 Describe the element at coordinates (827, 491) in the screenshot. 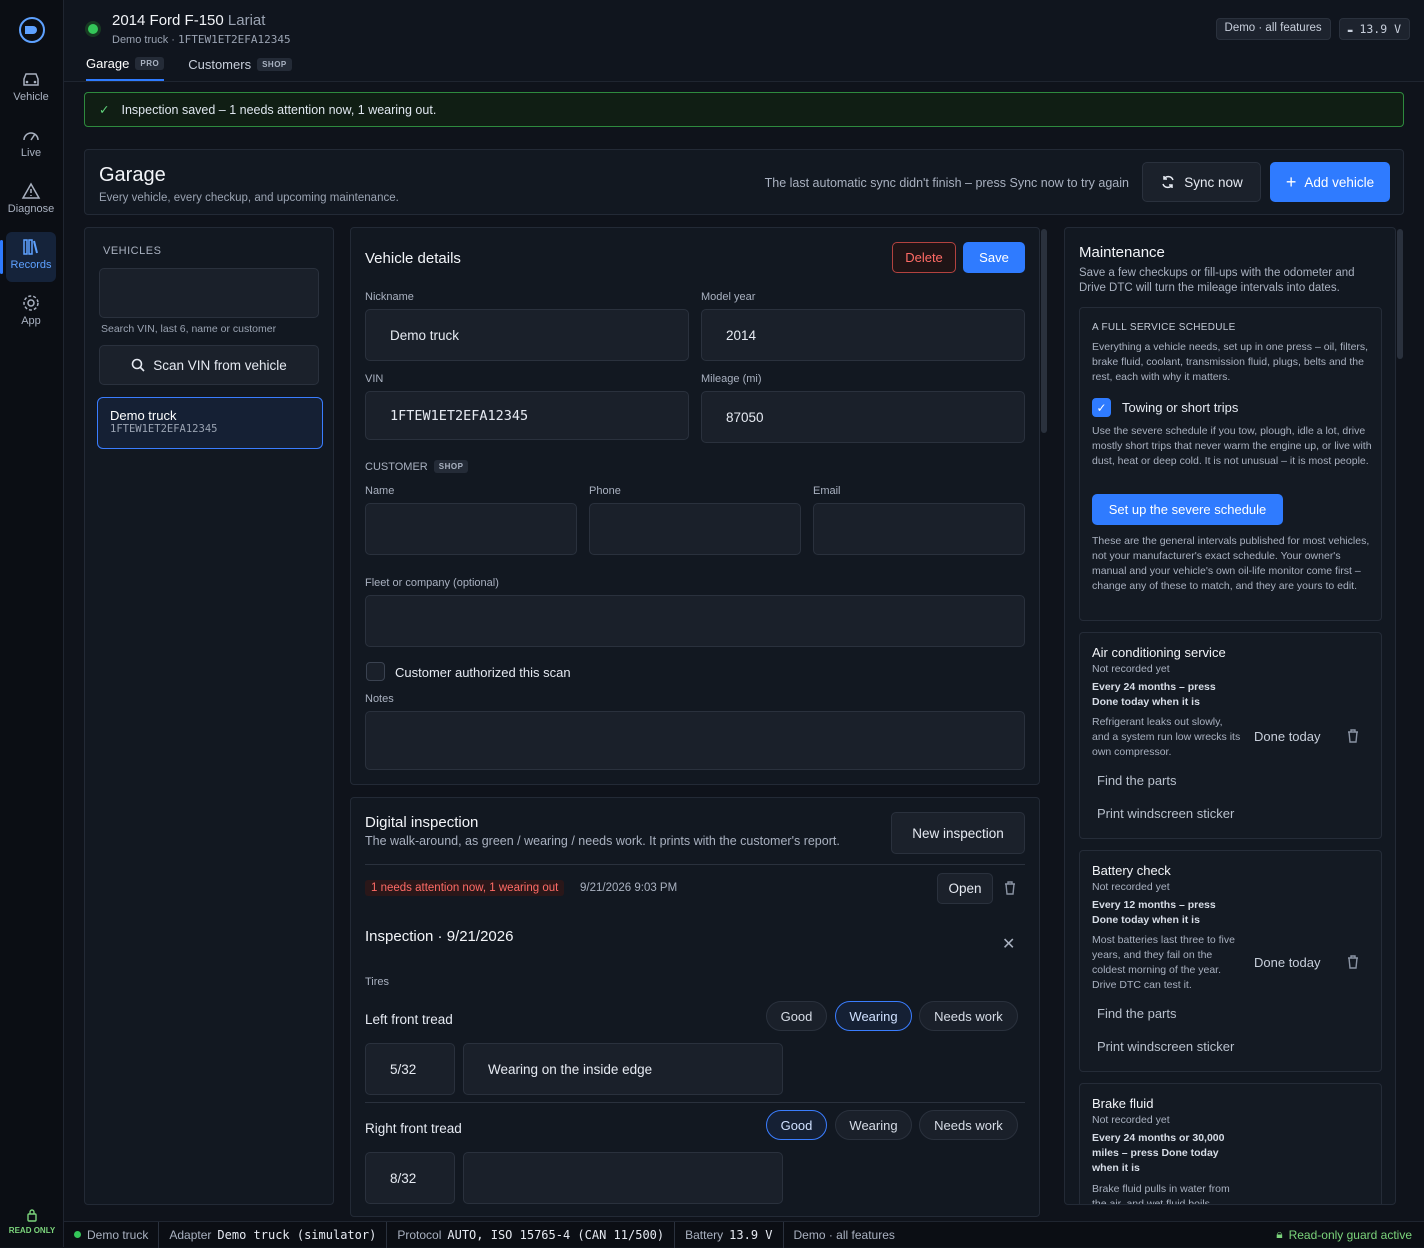

I see `customer-email-label: Email` at that location.